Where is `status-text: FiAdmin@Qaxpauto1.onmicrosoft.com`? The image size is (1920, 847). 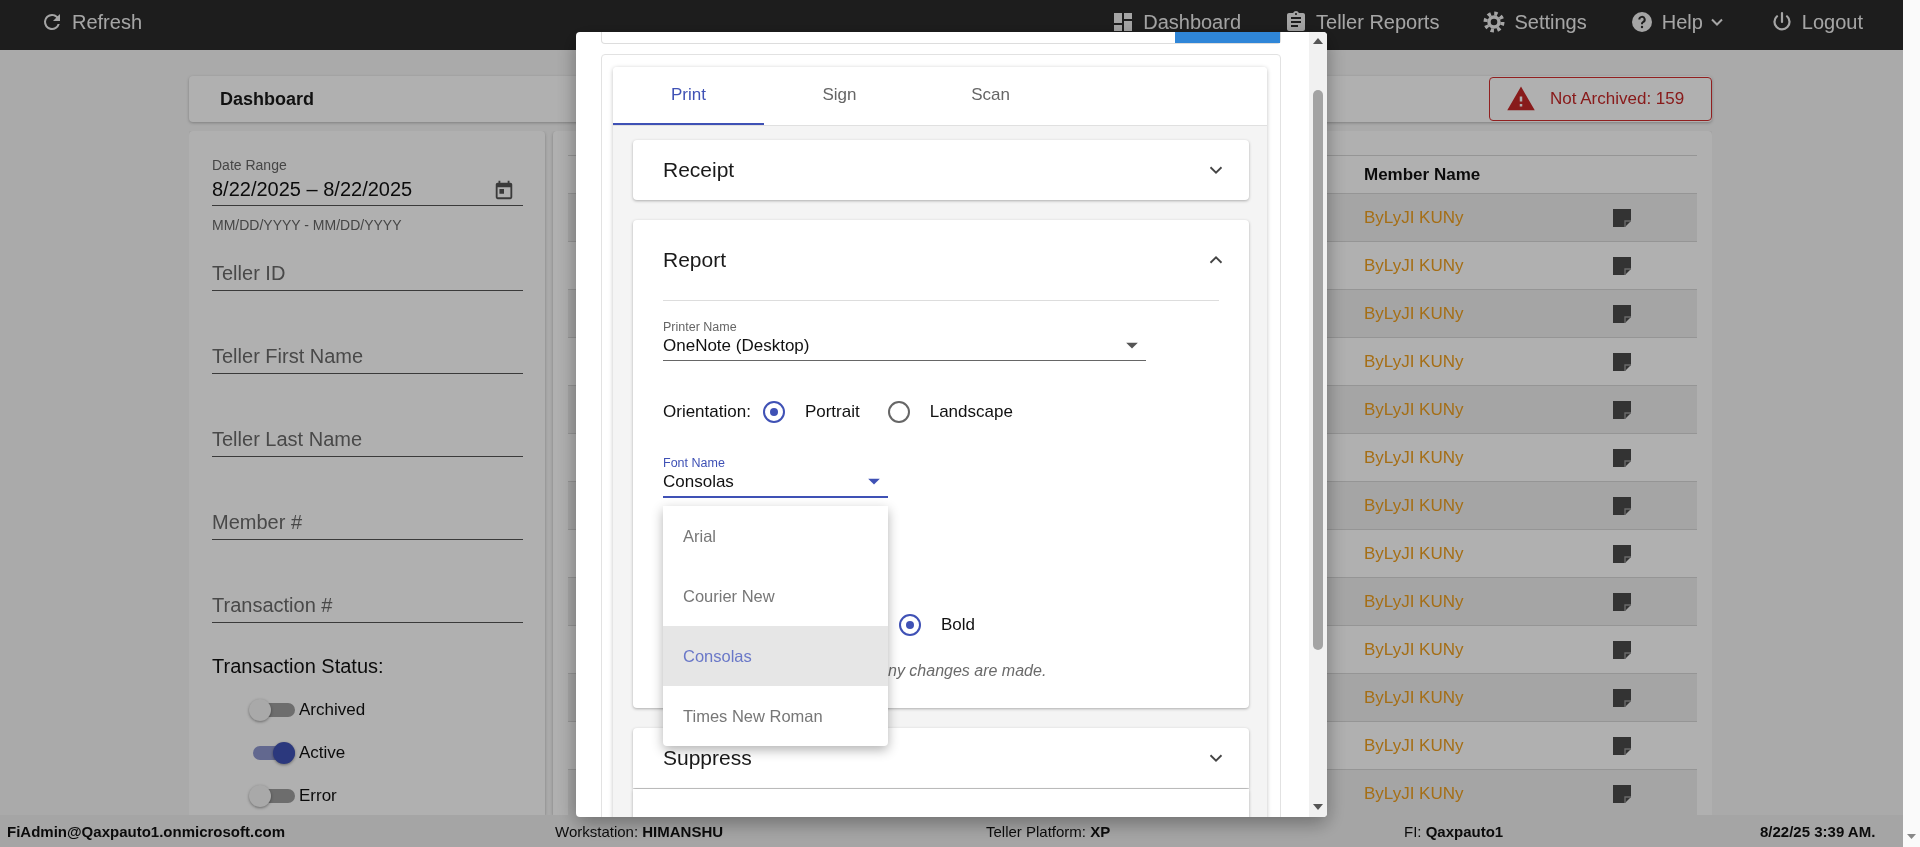 status-text: FiAdmin@Qaxpauto1.onmicrosoft.com is located at coordinates (146, 831).